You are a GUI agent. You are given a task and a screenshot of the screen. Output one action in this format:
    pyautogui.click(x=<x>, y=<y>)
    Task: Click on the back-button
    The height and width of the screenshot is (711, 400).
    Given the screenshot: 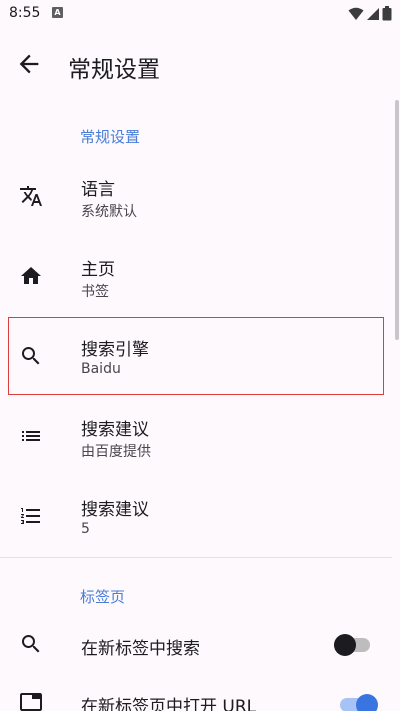 What is the action you would take?
    pyautogui.click(x=29, y=64)
    